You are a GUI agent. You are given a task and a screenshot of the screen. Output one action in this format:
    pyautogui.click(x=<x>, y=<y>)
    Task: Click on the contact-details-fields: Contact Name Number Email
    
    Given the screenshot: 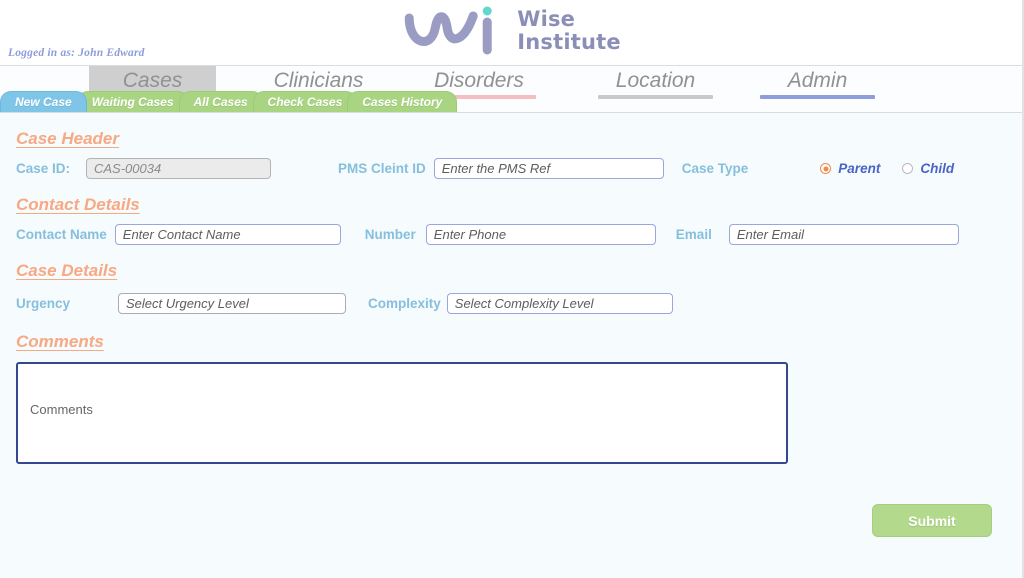 What is the action you would take?
    pyautogui.click(x=511, y=234)
    